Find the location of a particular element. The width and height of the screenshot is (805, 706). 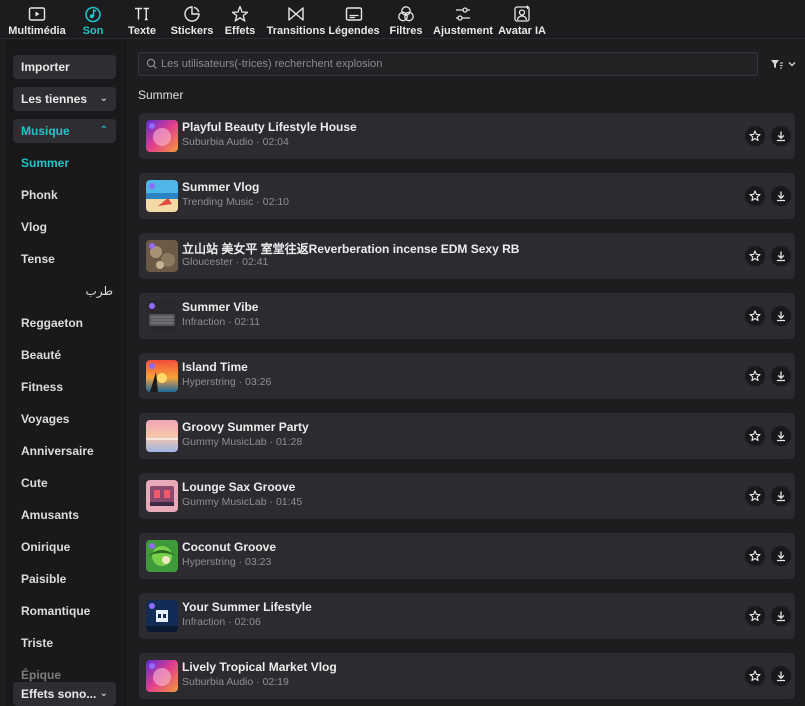

track-title: Your Summer Lifestyle is located at coordinates (247, 607).